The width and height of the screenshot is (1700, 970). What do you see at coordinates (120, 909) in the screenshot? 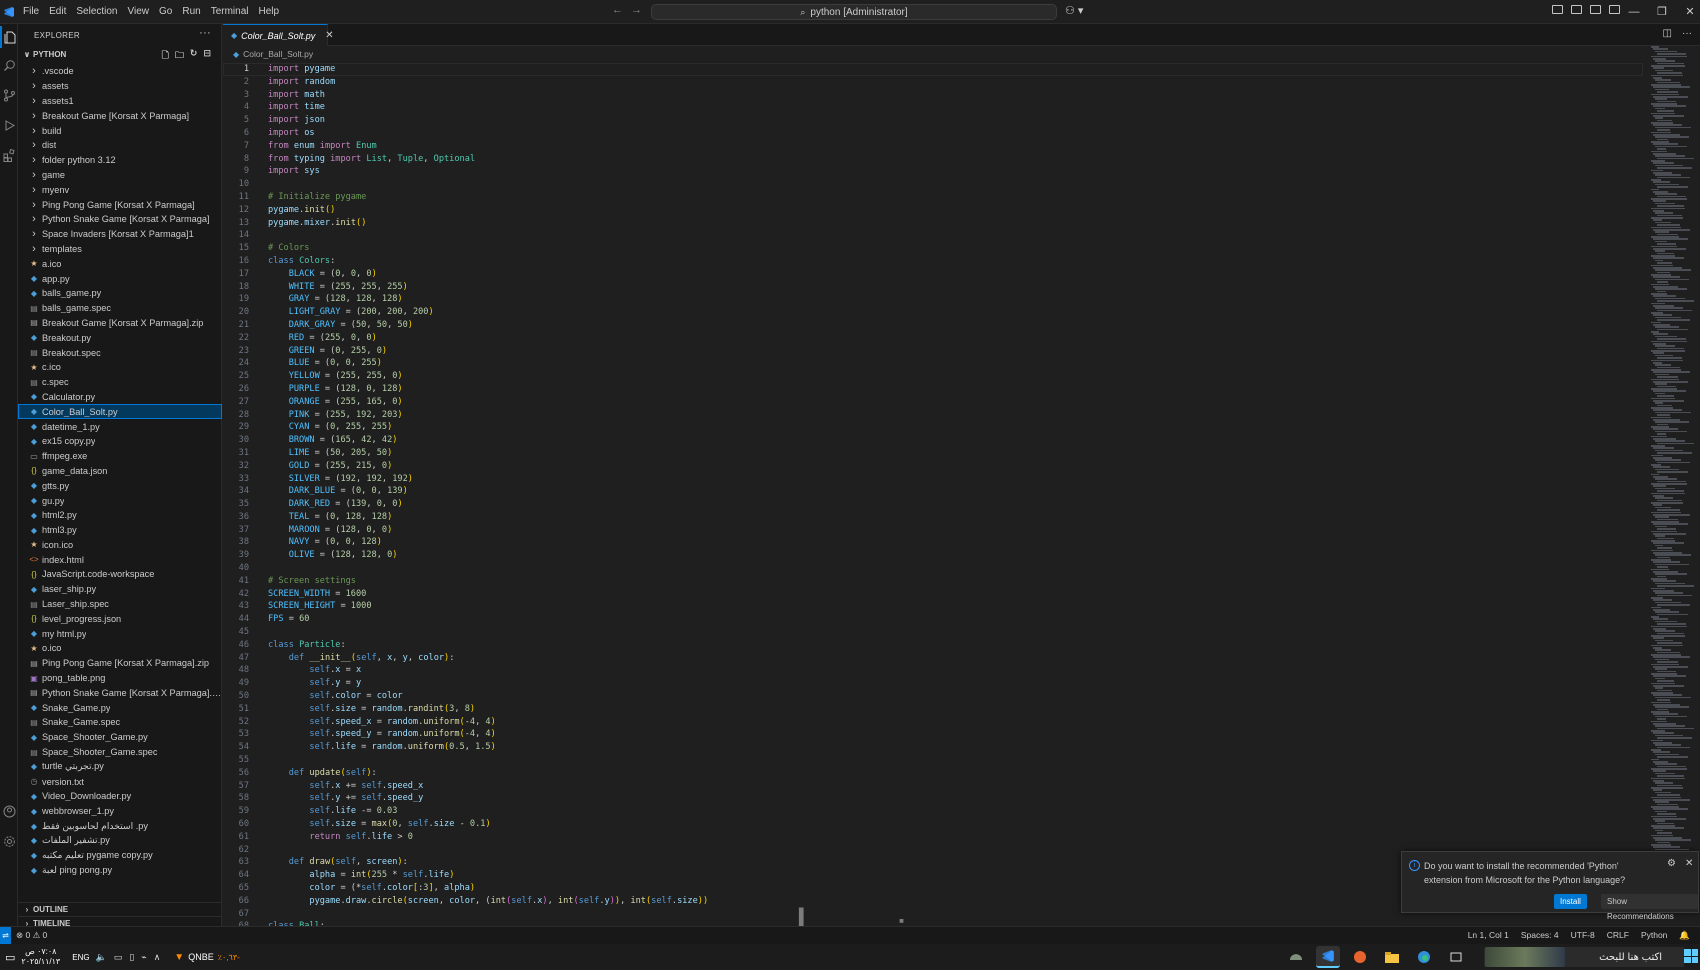
I see `outline-section-header: › OUTLINE` at bounding box center [120, 909].